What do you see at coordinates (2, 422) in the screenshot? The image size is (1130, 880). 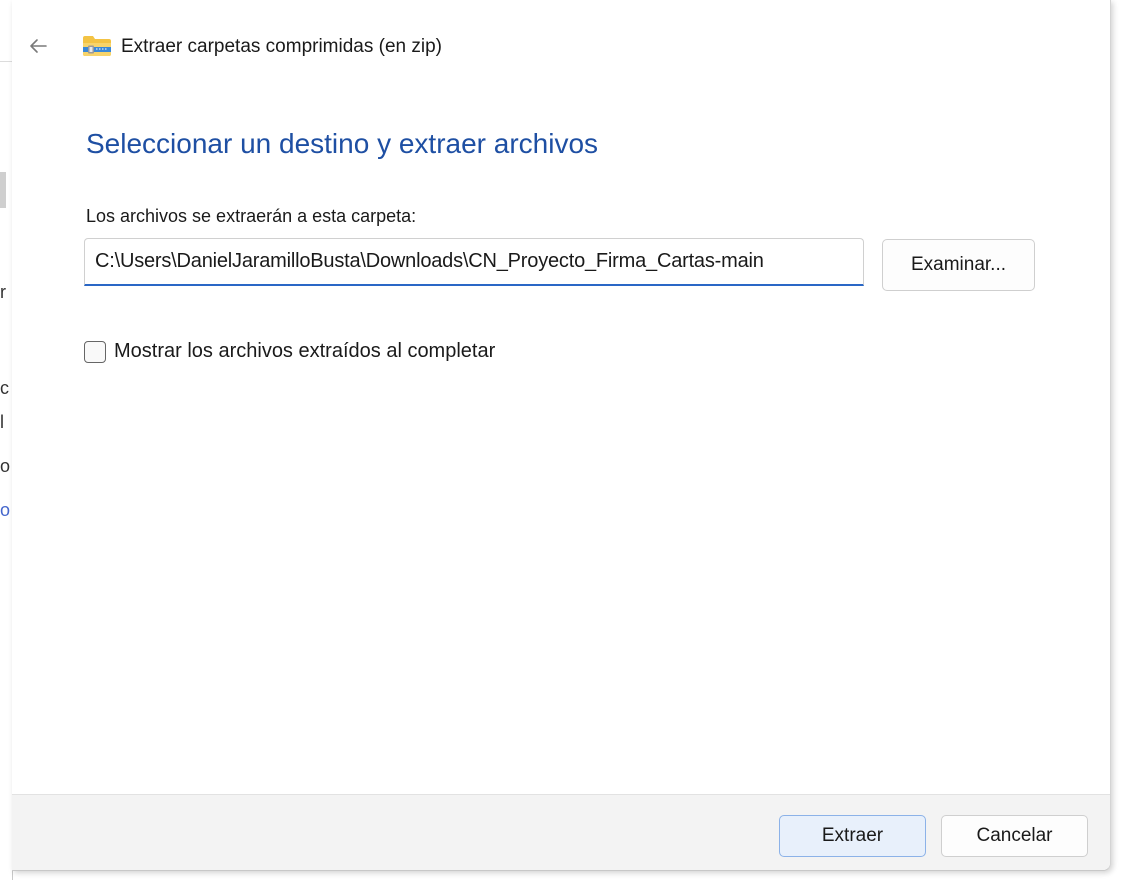 I see `background-text-fragment: l` at bounding box center [2, 422].